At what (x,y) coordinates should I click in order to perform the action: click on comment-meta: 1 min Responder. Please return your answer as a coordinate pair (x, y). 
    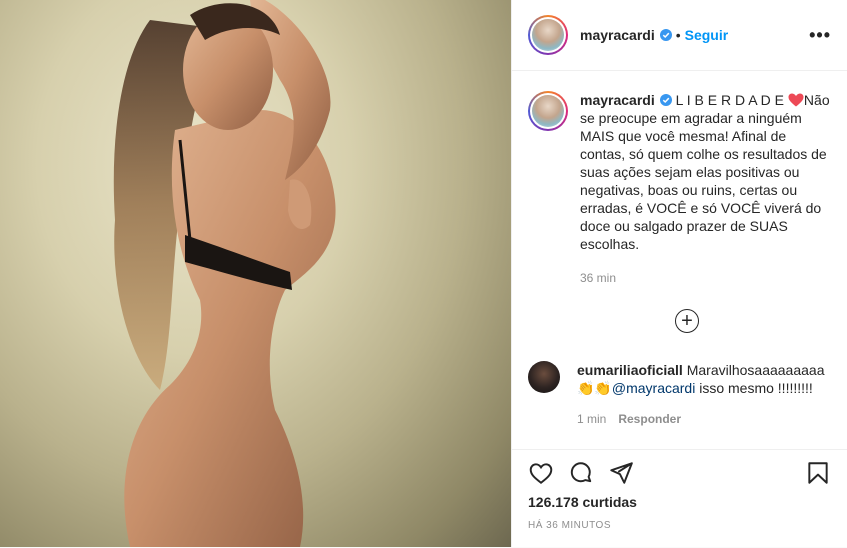
    Looking at the image, I should click on (707, 419).